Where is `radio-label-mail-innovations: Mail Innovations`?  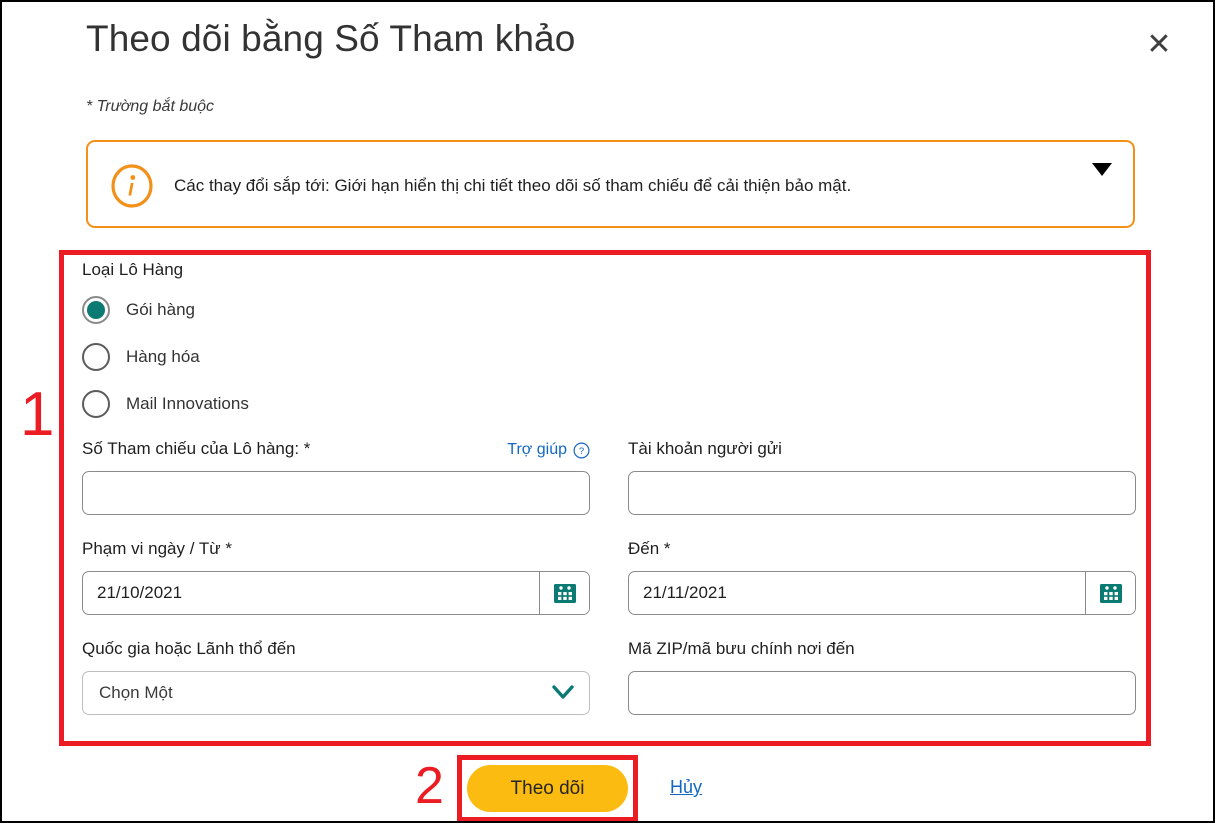
radio-label-mail-innovations: Mail Innovations is located at coordinates (187, 403).